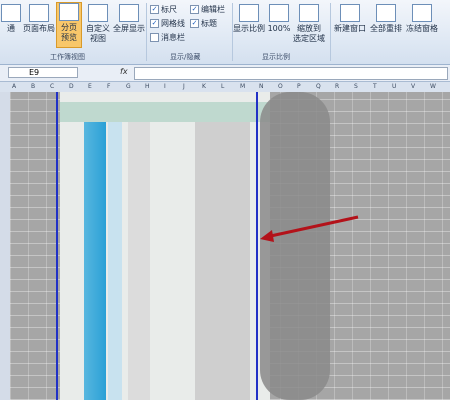 This screenshot has width=450, height=400. What do you see at coordinates (222, 86) in the screenshot?
I see `column-header-L: L` at bounding box center [222, 86].